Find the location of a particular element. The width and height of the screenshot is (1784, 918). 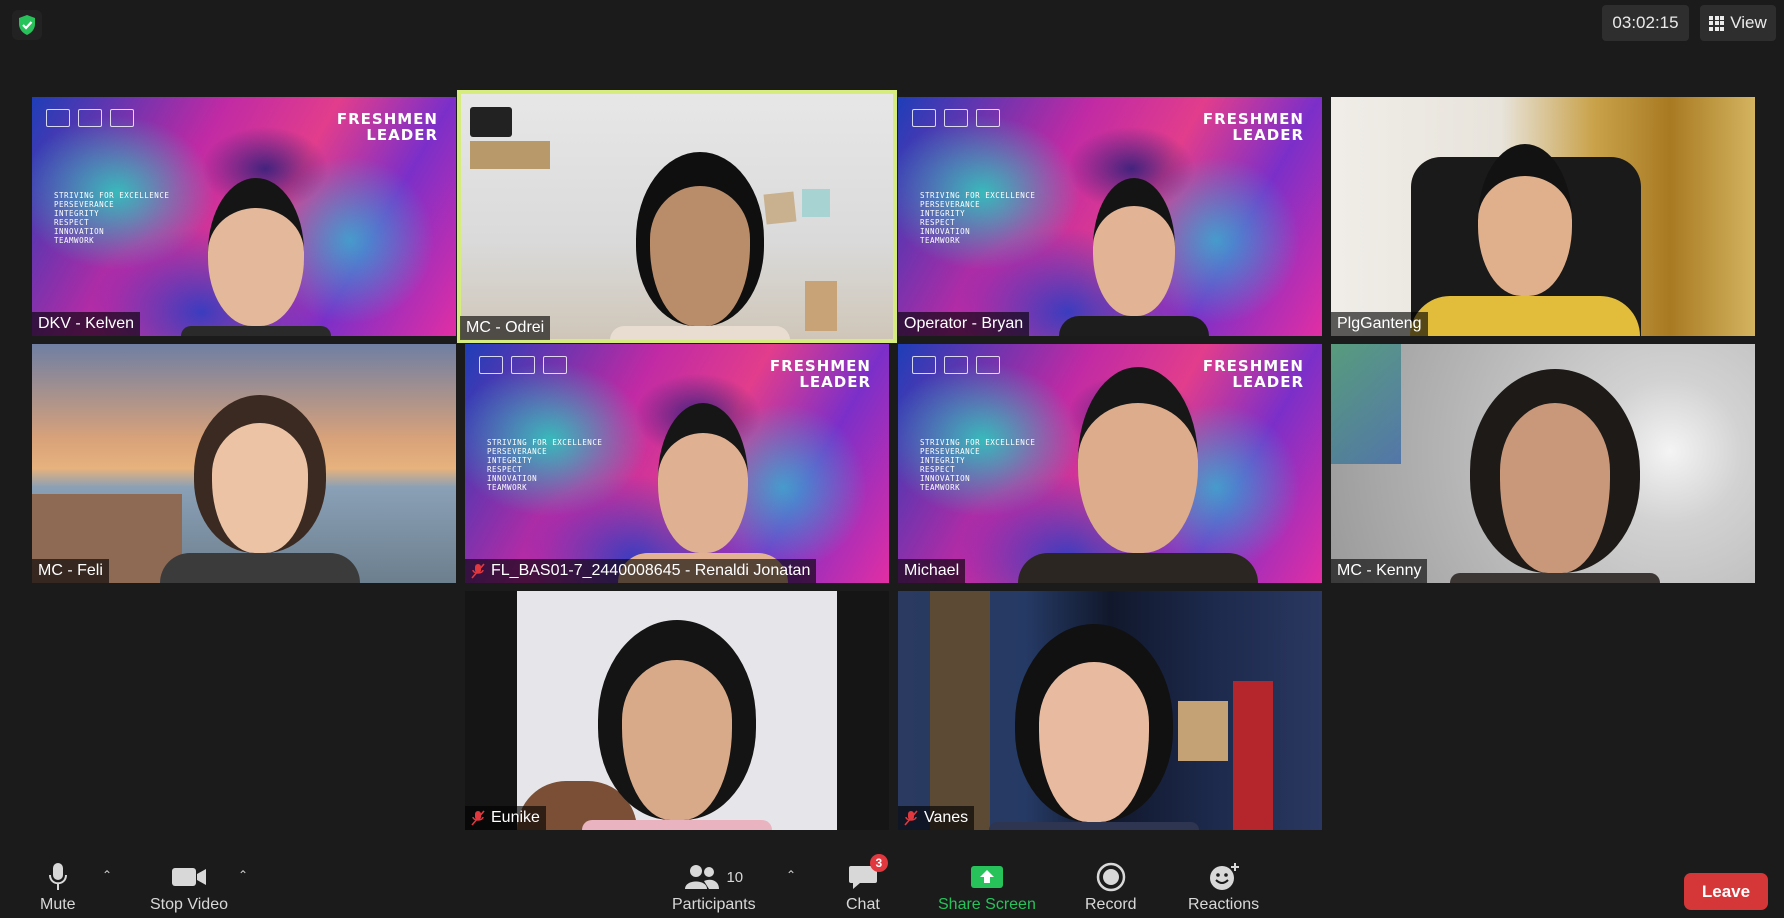

leave-button: Leave is located at coordinates (1726, 891).